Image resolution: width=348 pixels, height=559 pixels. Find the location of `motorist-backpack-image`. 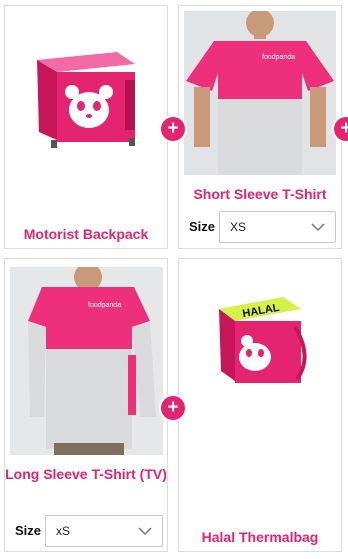

motorist-backpack-image is located at coordinates (87, 96).